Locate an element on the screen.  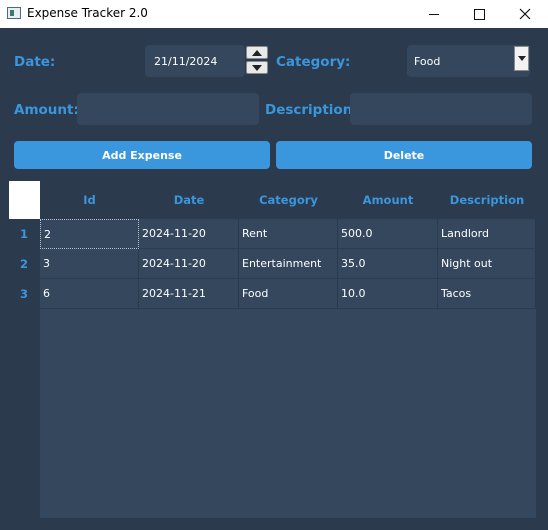
column-header-id: Id is located at coordinates (89, 200).